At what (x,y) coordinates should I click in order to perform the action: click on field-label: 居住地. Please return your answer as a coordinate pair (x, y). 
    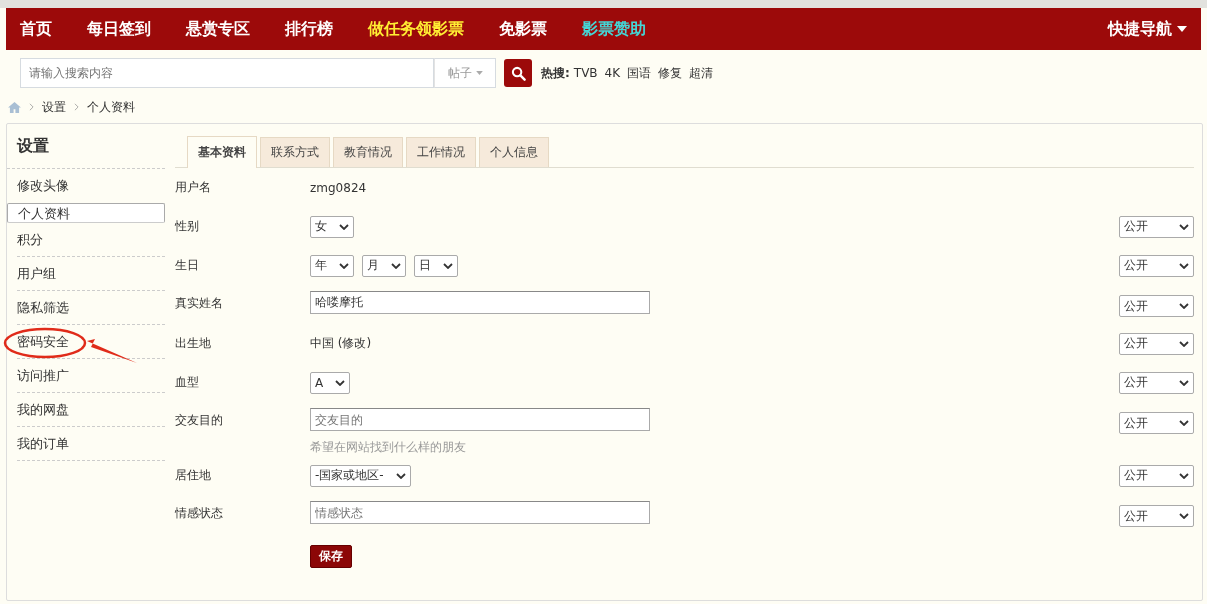
    Looking at the image, I should click on (193, 475).